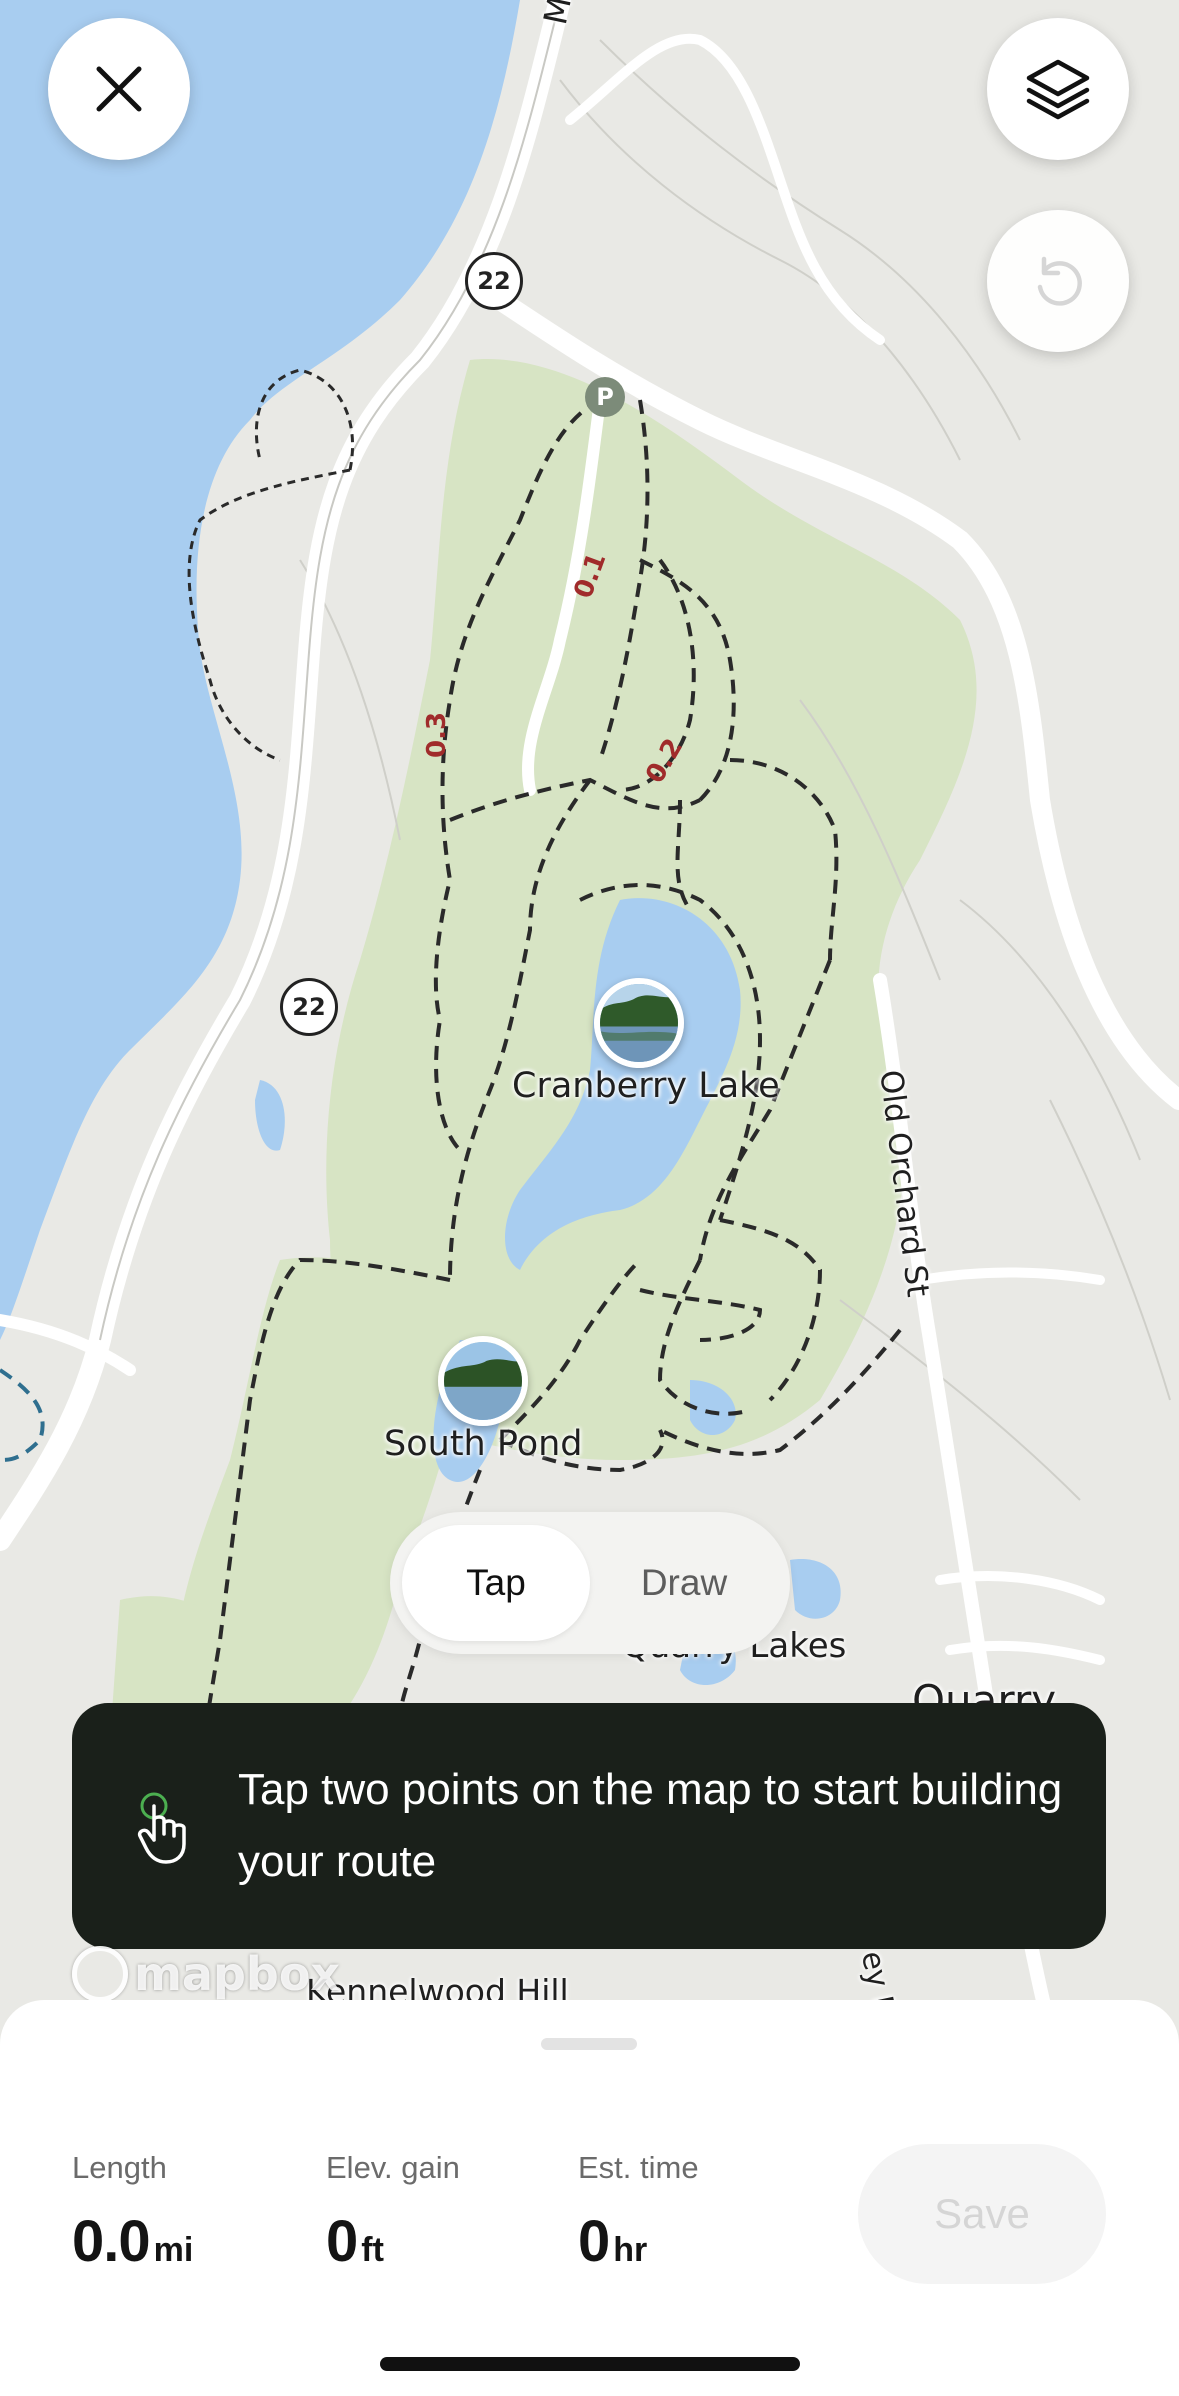  Describe the element at coordinates (111, 2241) in the screenshot. I see `stat-length-value: 0.0` at that location.